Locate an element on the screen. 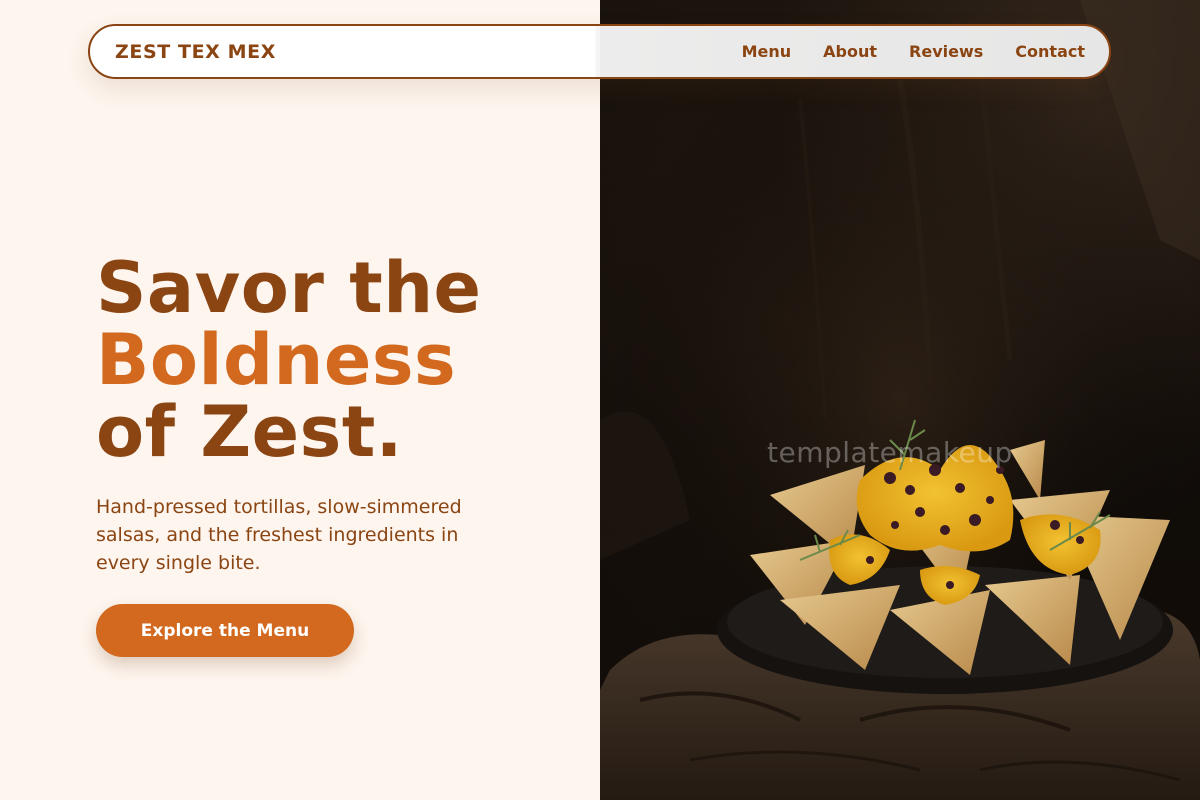 This screenshot has height=800, width=1200. nav-links: Menu About Reviews Contact is located at coordinates (913, 51).